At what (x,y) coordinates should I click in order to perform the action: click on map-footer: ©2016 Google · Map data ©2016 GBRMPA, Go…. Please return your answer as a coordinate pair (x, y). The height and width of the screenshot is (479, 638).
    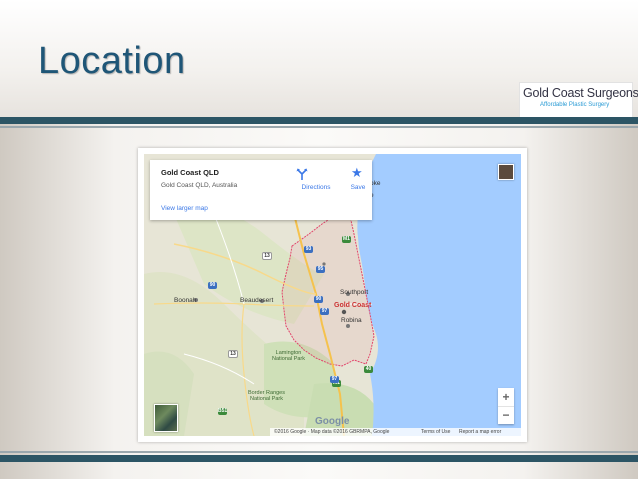
    Looking at the image, I should click on (395, 432).